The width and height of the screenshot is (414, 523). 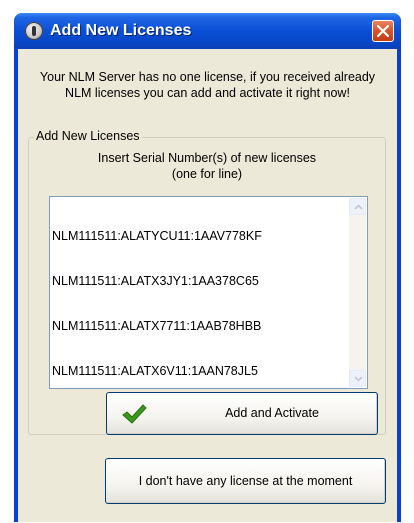 I want to click on no-license-label: I don't have any license at the moment, so click(x=245, y=481).